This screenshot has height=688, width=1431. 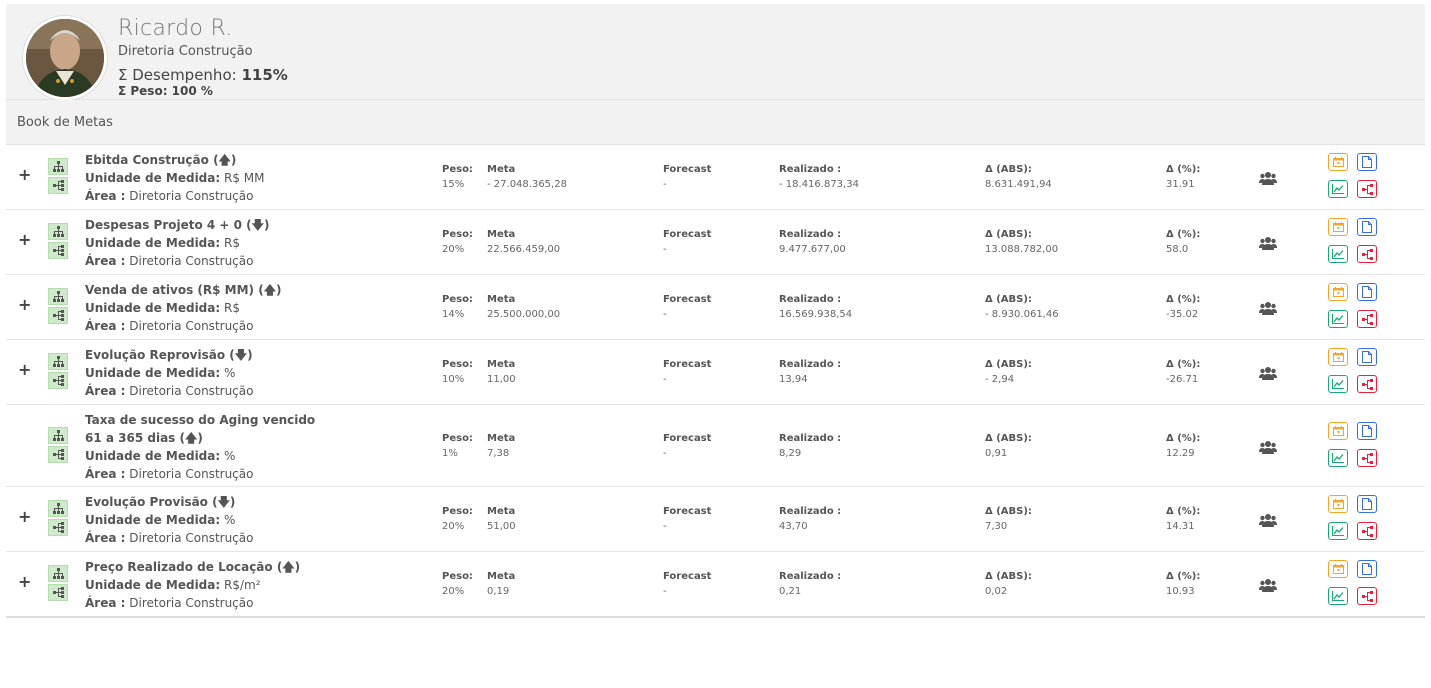 I want to click on delta-pct-value: -26.71, so click(x=1182, y=379).